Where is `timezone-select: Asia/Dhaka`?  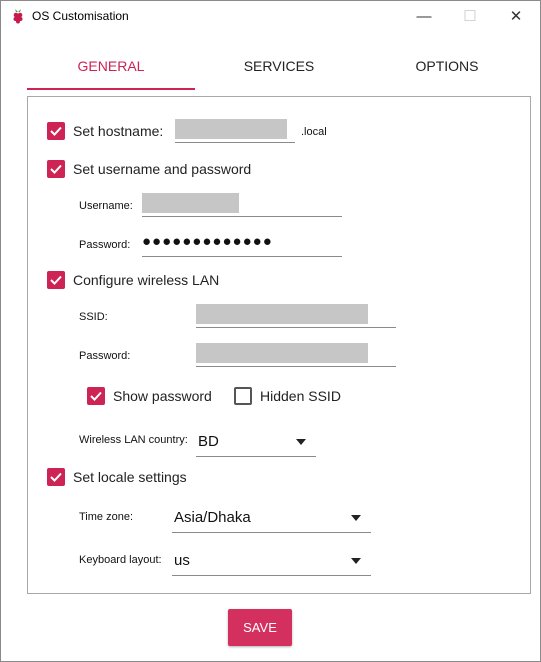
timezone-select: Asia/Dhaka is located at coordinates (271, 518).